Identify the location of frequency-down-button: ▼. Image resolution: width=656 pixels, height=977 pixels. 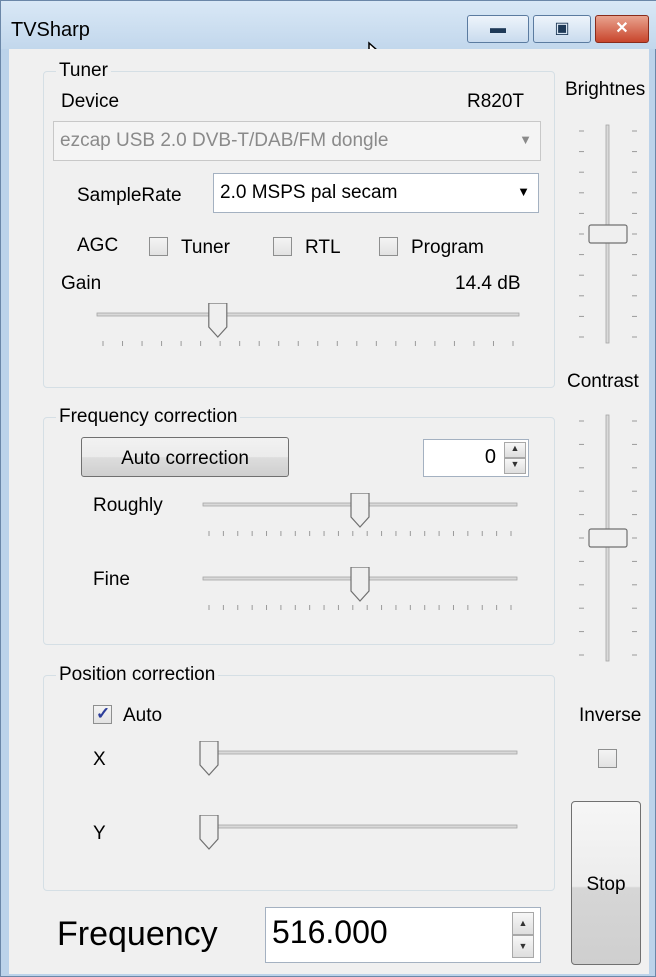
(523, 946).